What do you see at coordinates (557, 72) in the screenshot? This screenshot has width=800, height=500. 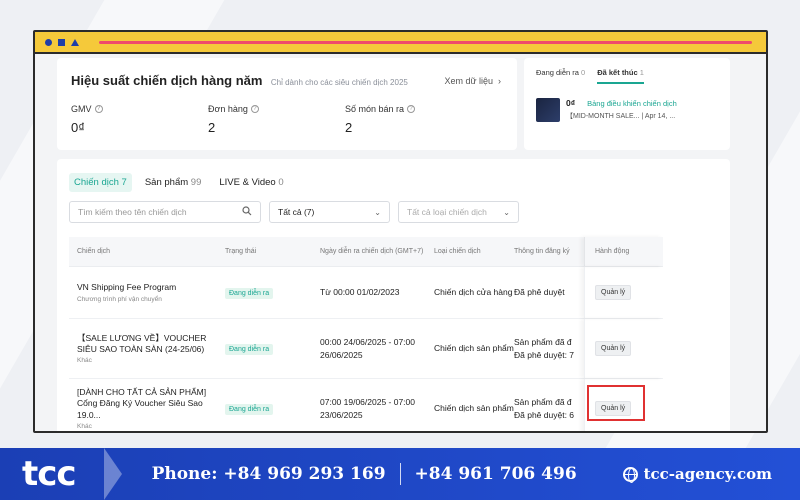 I see `tab-label: Đang diễn ra` at bounding box center [557, 72].